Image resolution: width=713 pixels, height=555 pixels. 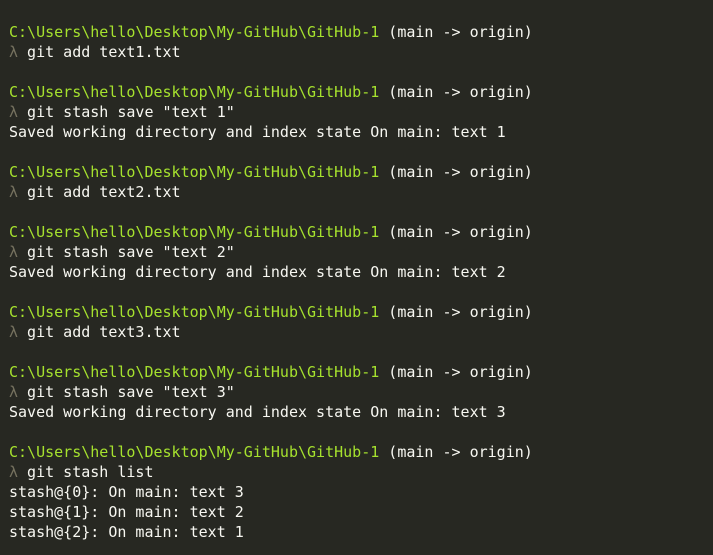 What do you see at coordinates (99, 332) in the screenshot?
I see `command-text: git add text3.txt` at bounding box center [99, 332].